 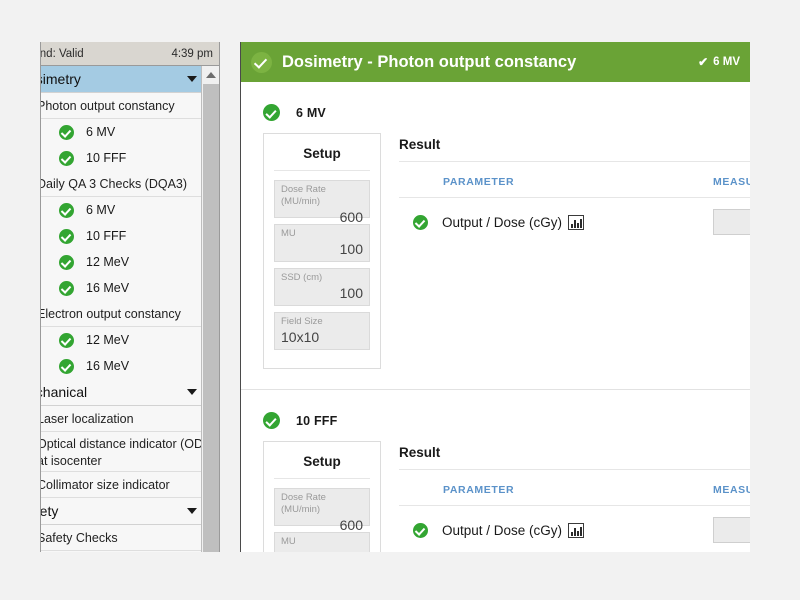 I want to click on sidebar-item-label: 16 MeV, so click(x=108, y=366).